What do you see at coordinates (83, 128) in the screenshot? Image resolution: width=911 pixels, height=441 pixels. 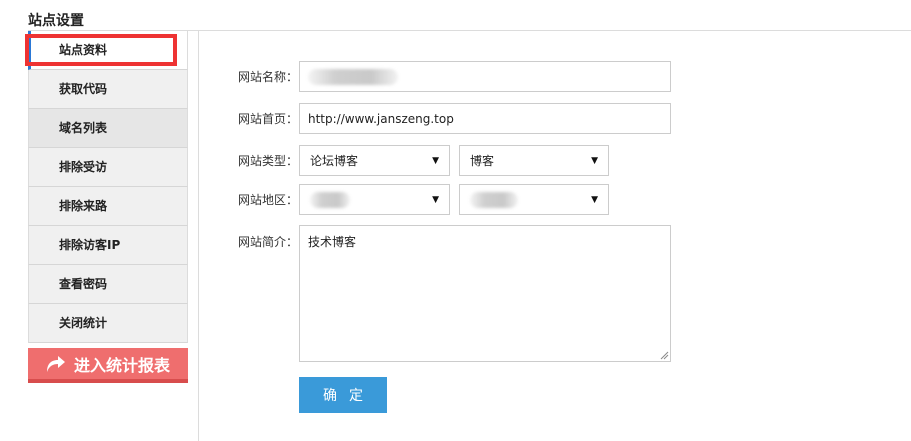 I see `sidebar-item-label: 域名列表` at bounding box center [83, 128].